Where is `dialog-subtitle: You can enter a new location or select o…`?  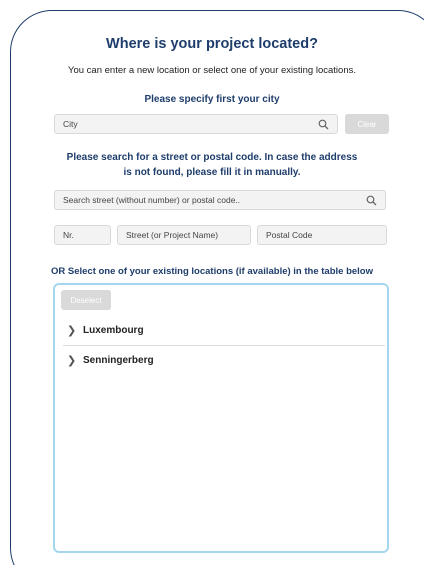
dialog-subtitle: You can enter a new location or select o… is located at coordinates (212, 70).